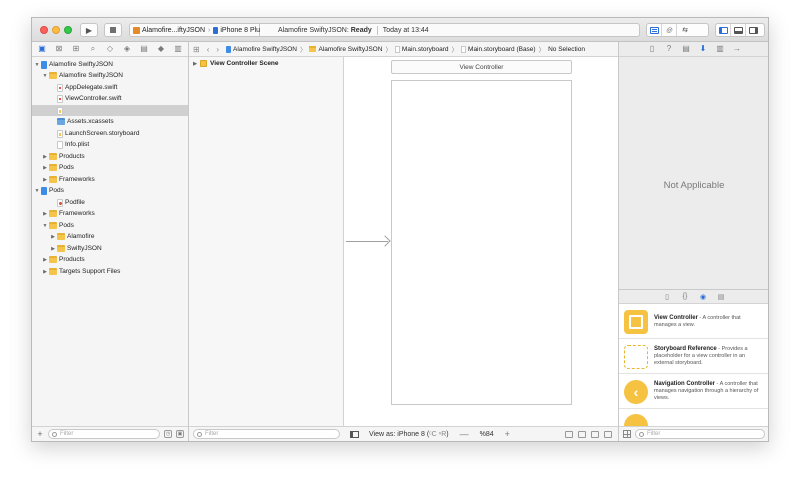 This screenshot has height=488, width=800. I want to click on align-icon, so click(582, 434).